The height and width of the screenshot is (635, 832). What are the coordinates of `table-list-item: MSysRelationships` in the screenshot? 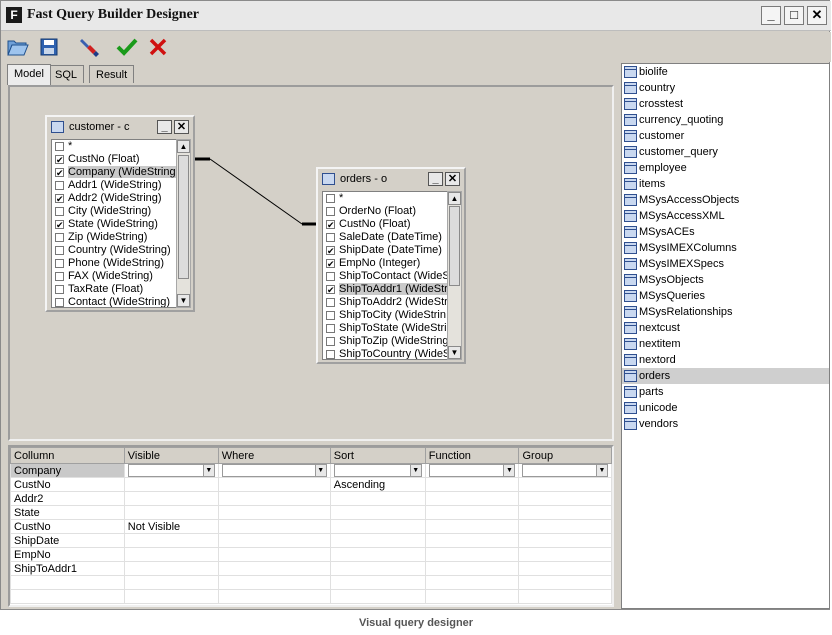 It's located at (725, 312).